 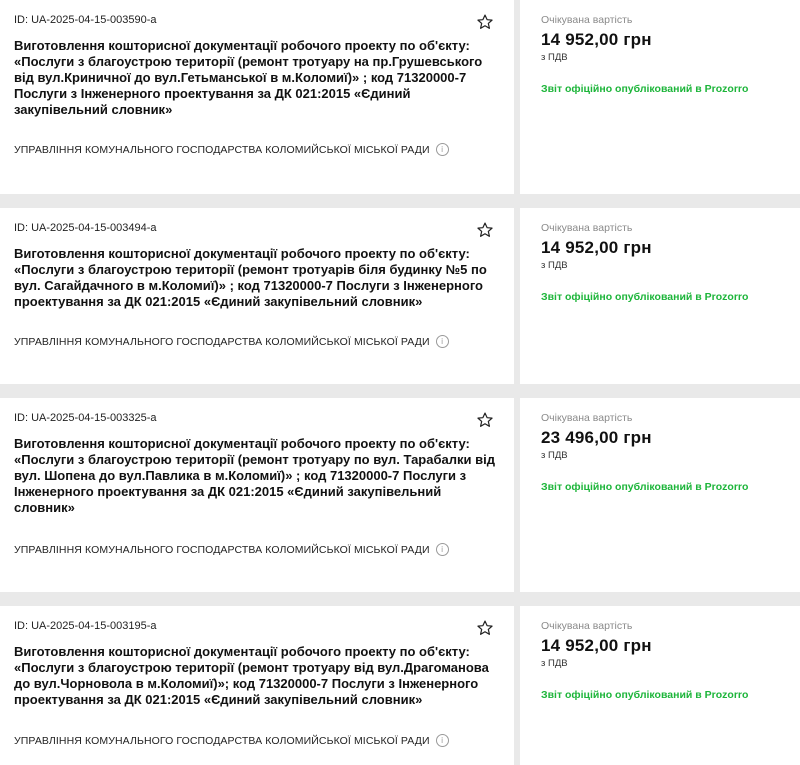 What do you see at coordinates (85, 418) in the screenshot?
I see `tender-id: ID: UA-2025-04-15-003325-a` at bounding box center [85, 418].